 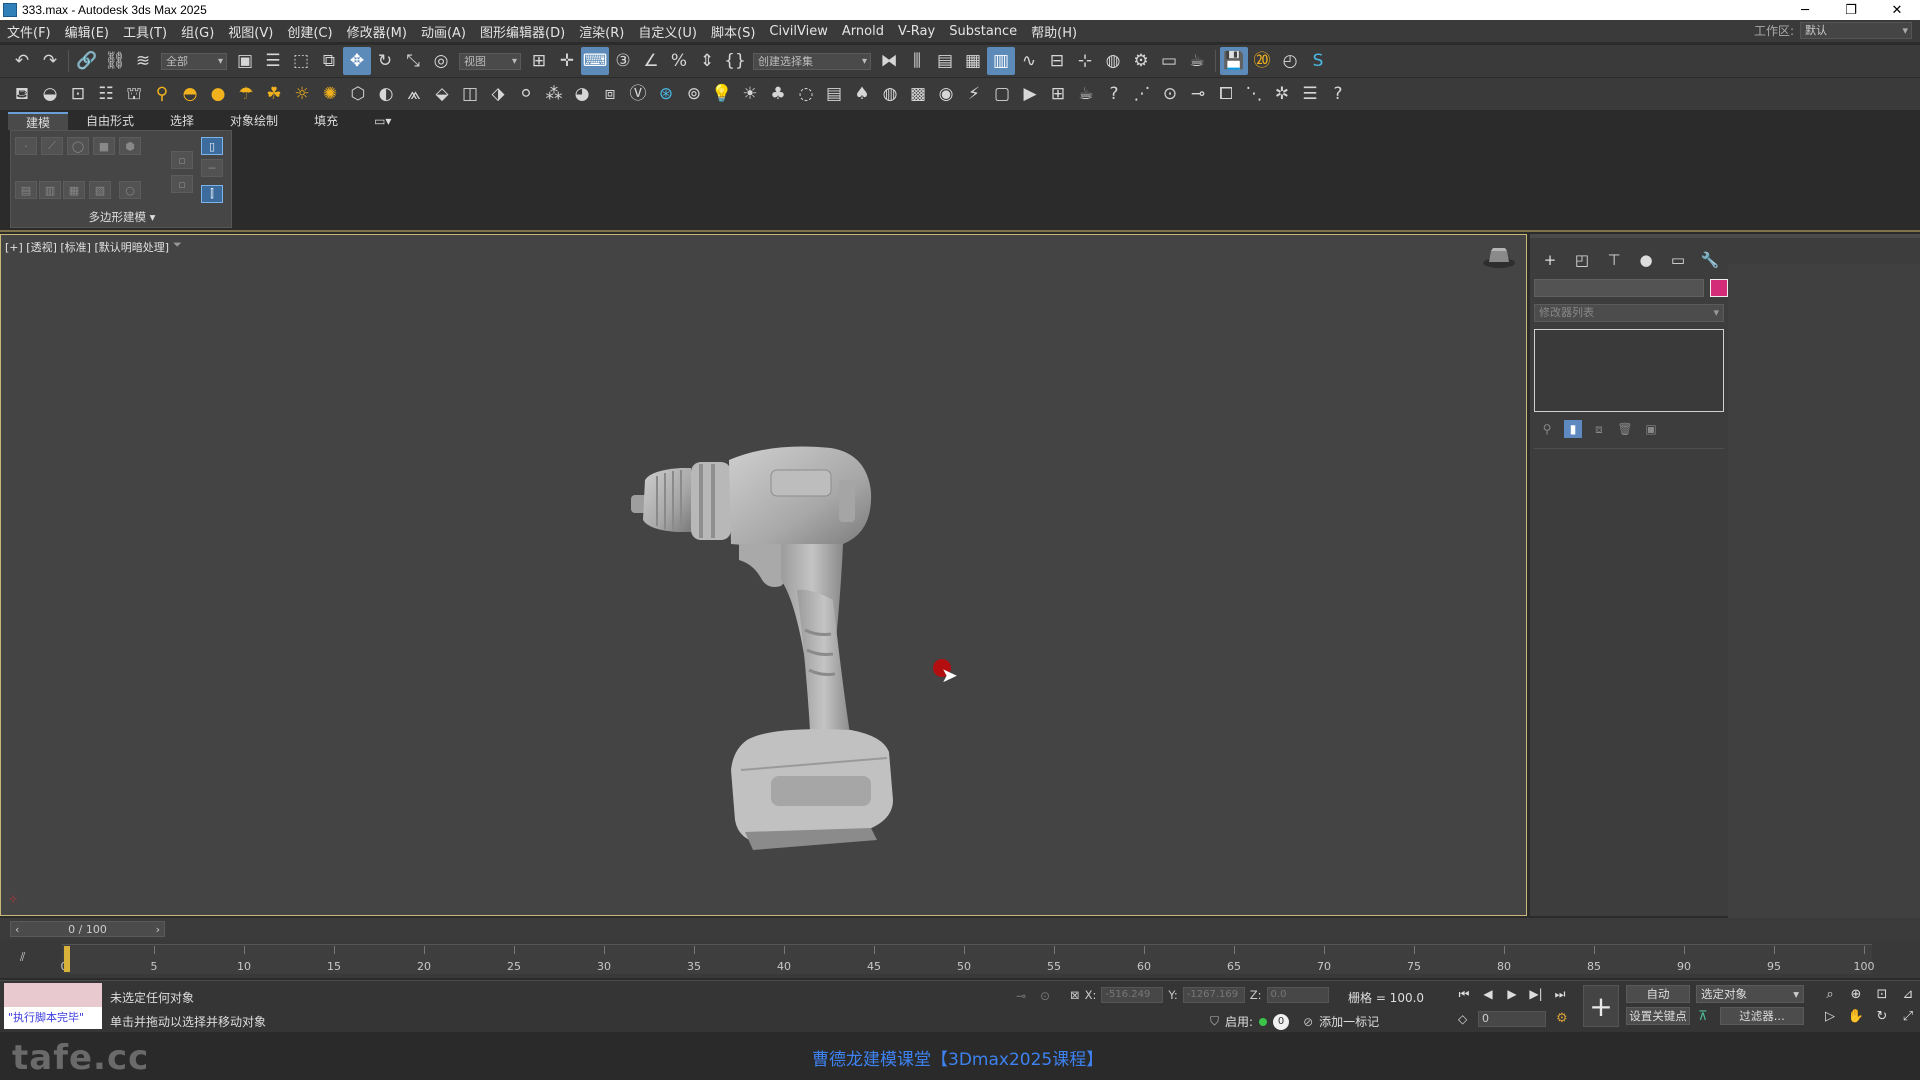 I want to click on unlink-icon: ⛓, so click(x=115, y=61).